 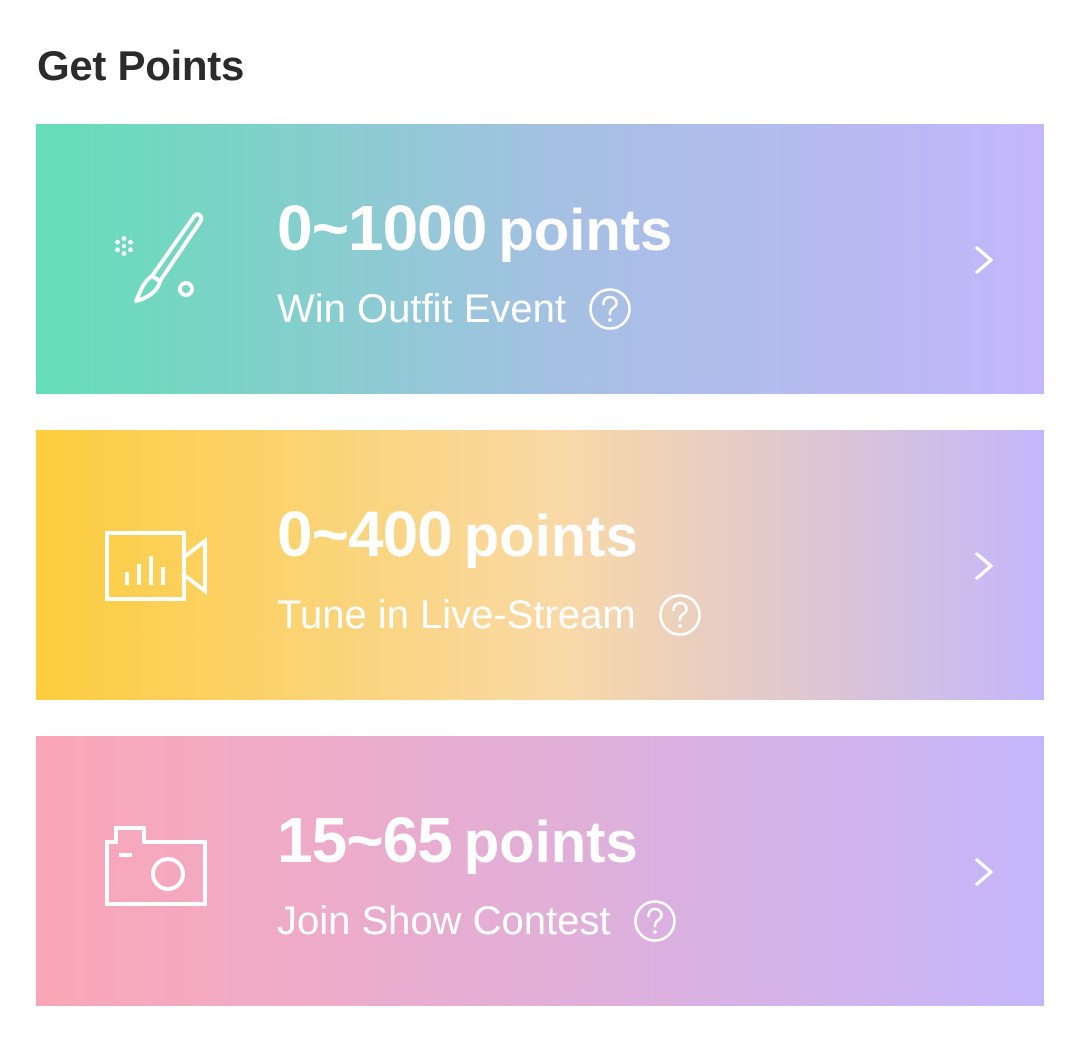 I want to click on points-range: 0~1000 points, so click(x=474, y=237).